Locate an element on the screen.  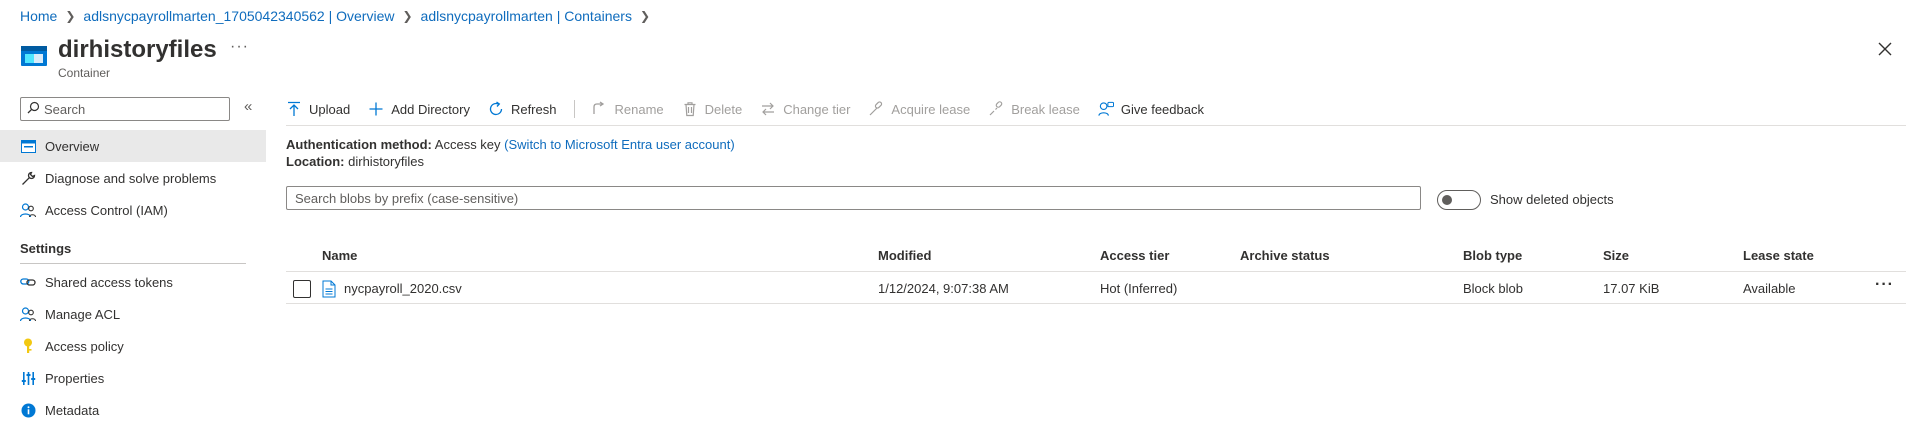
refresh-label: Refresh is located at coordinates (533, 109).